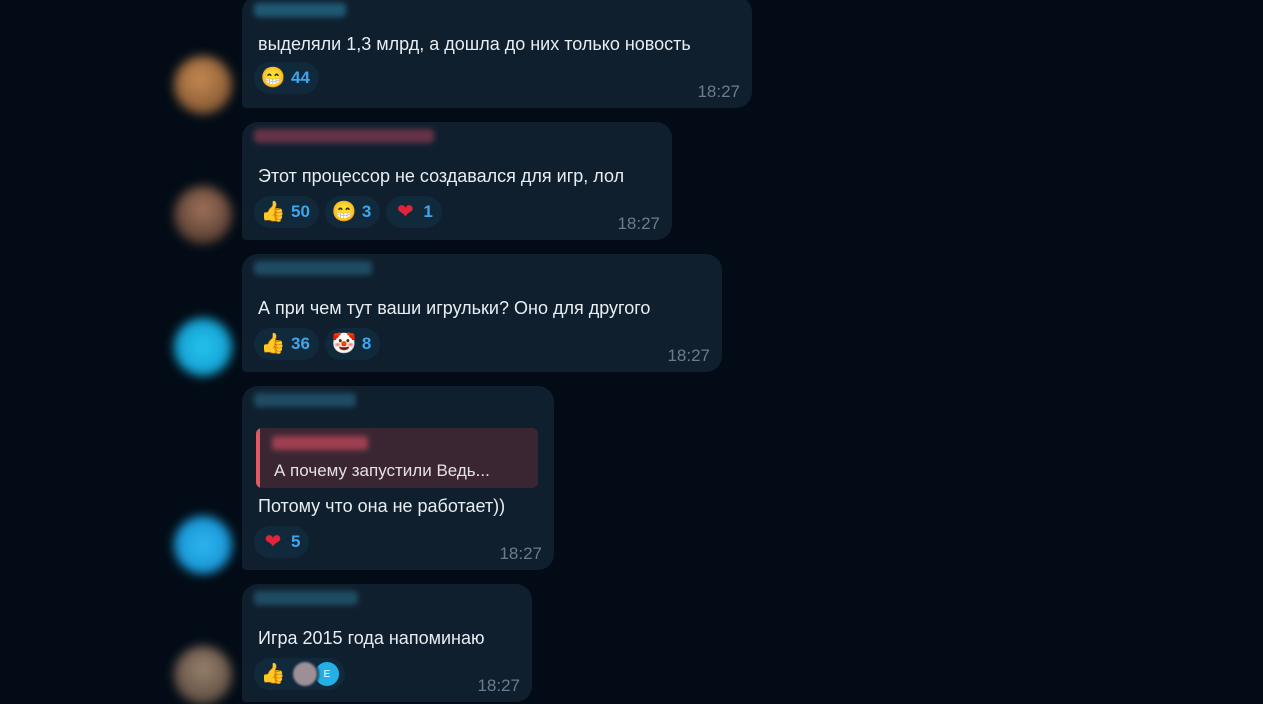 The height and width of the screenshot is (704, 1263). What do you see at coordinates (305, 674) in the screenshot?
I see `reactor-avatar` at bounding box center [305, 674].